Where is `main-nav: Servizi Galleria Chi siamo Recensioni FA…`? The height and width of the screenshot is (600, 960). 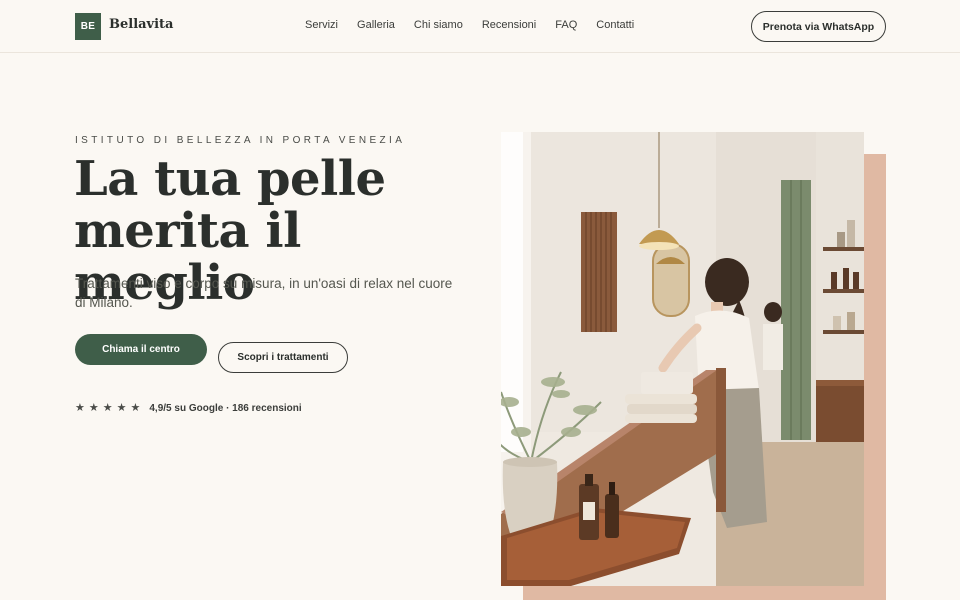 main-nav: Servizi Galleria Chi siamo Recensioni FA… is located at coordinates (479, 25).